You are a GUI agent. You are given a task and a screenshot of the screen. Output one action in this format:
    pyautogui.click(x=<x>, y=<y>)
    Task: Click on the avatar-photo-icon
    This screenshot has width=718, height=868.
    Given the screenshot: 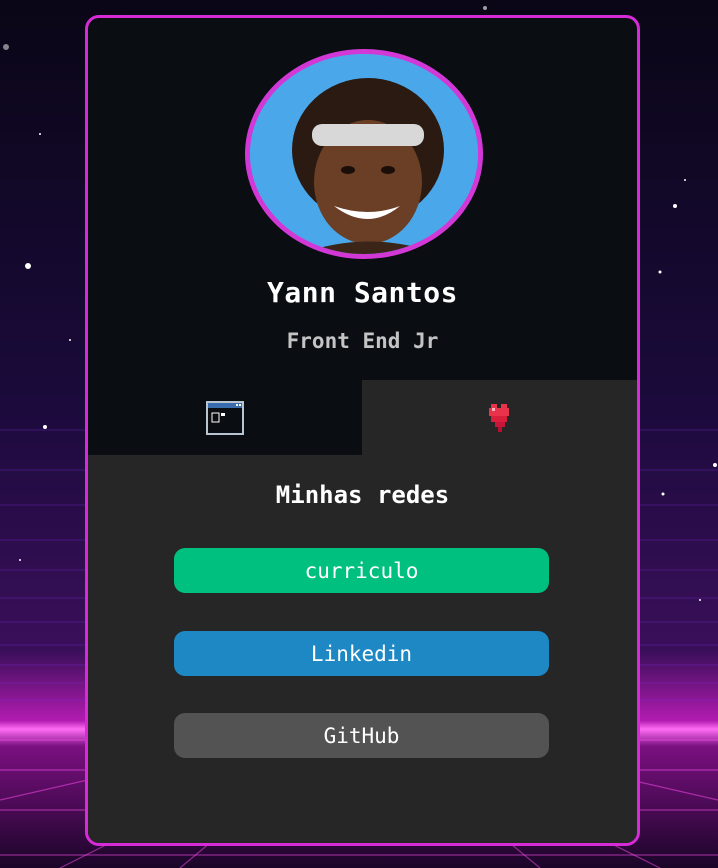 What is the action you would take?
    pyautogui.click(x=364, y=154)
    